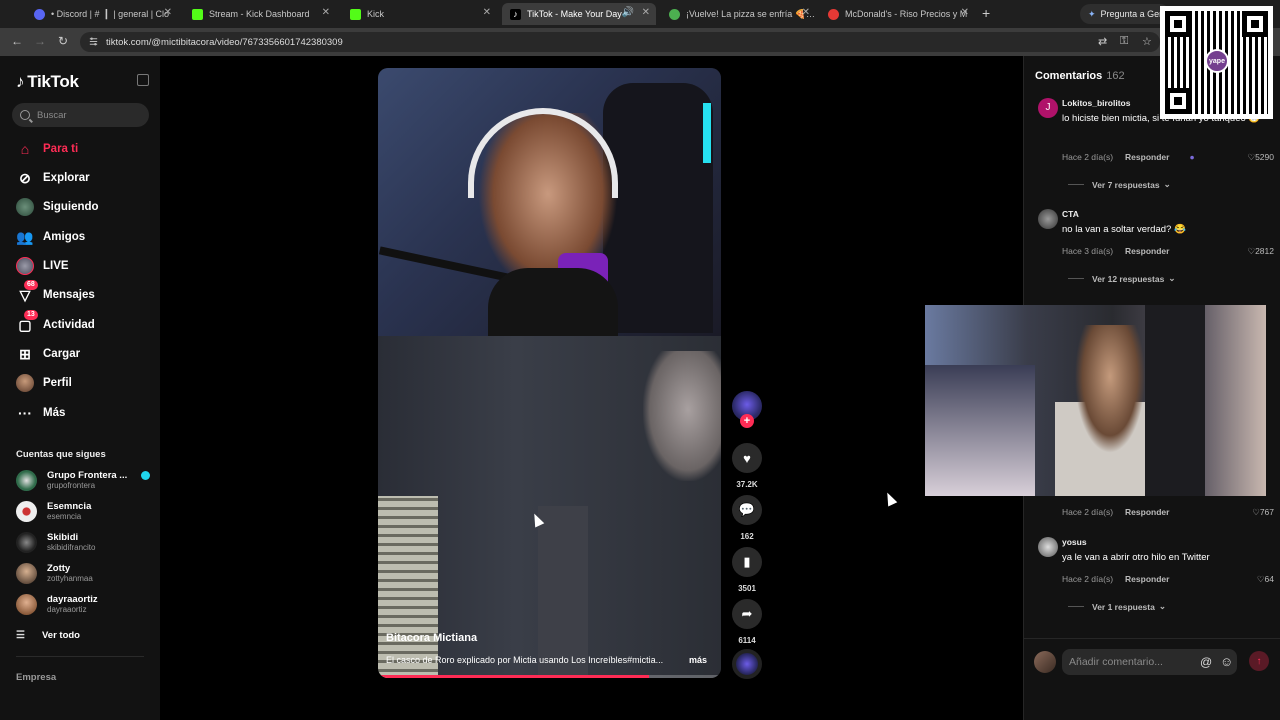 The width and height of the screenshot is (1280, 720). I want to click on video-frame-clip, so click(549, 507).